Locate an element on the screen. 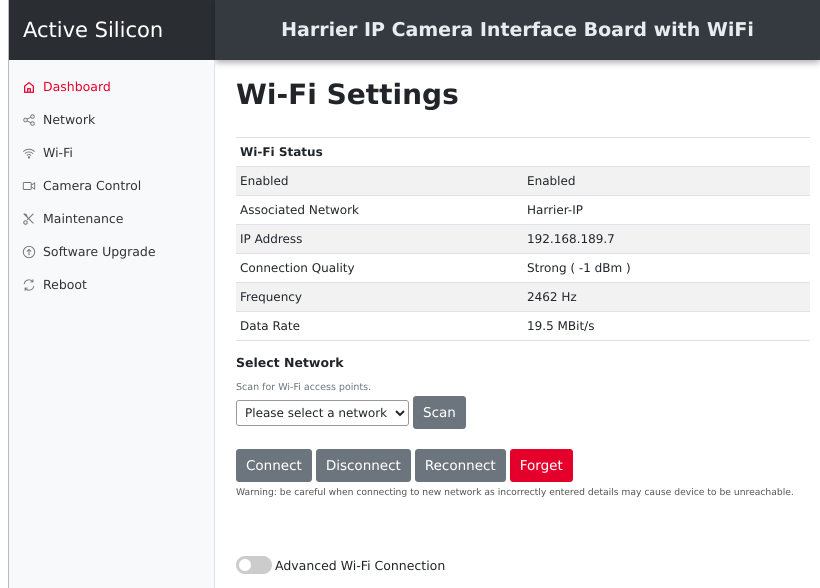 Image resolution: width=820 pixels, height=588 pixels. table-cell: IP Address is located at coordinates (379, 239).